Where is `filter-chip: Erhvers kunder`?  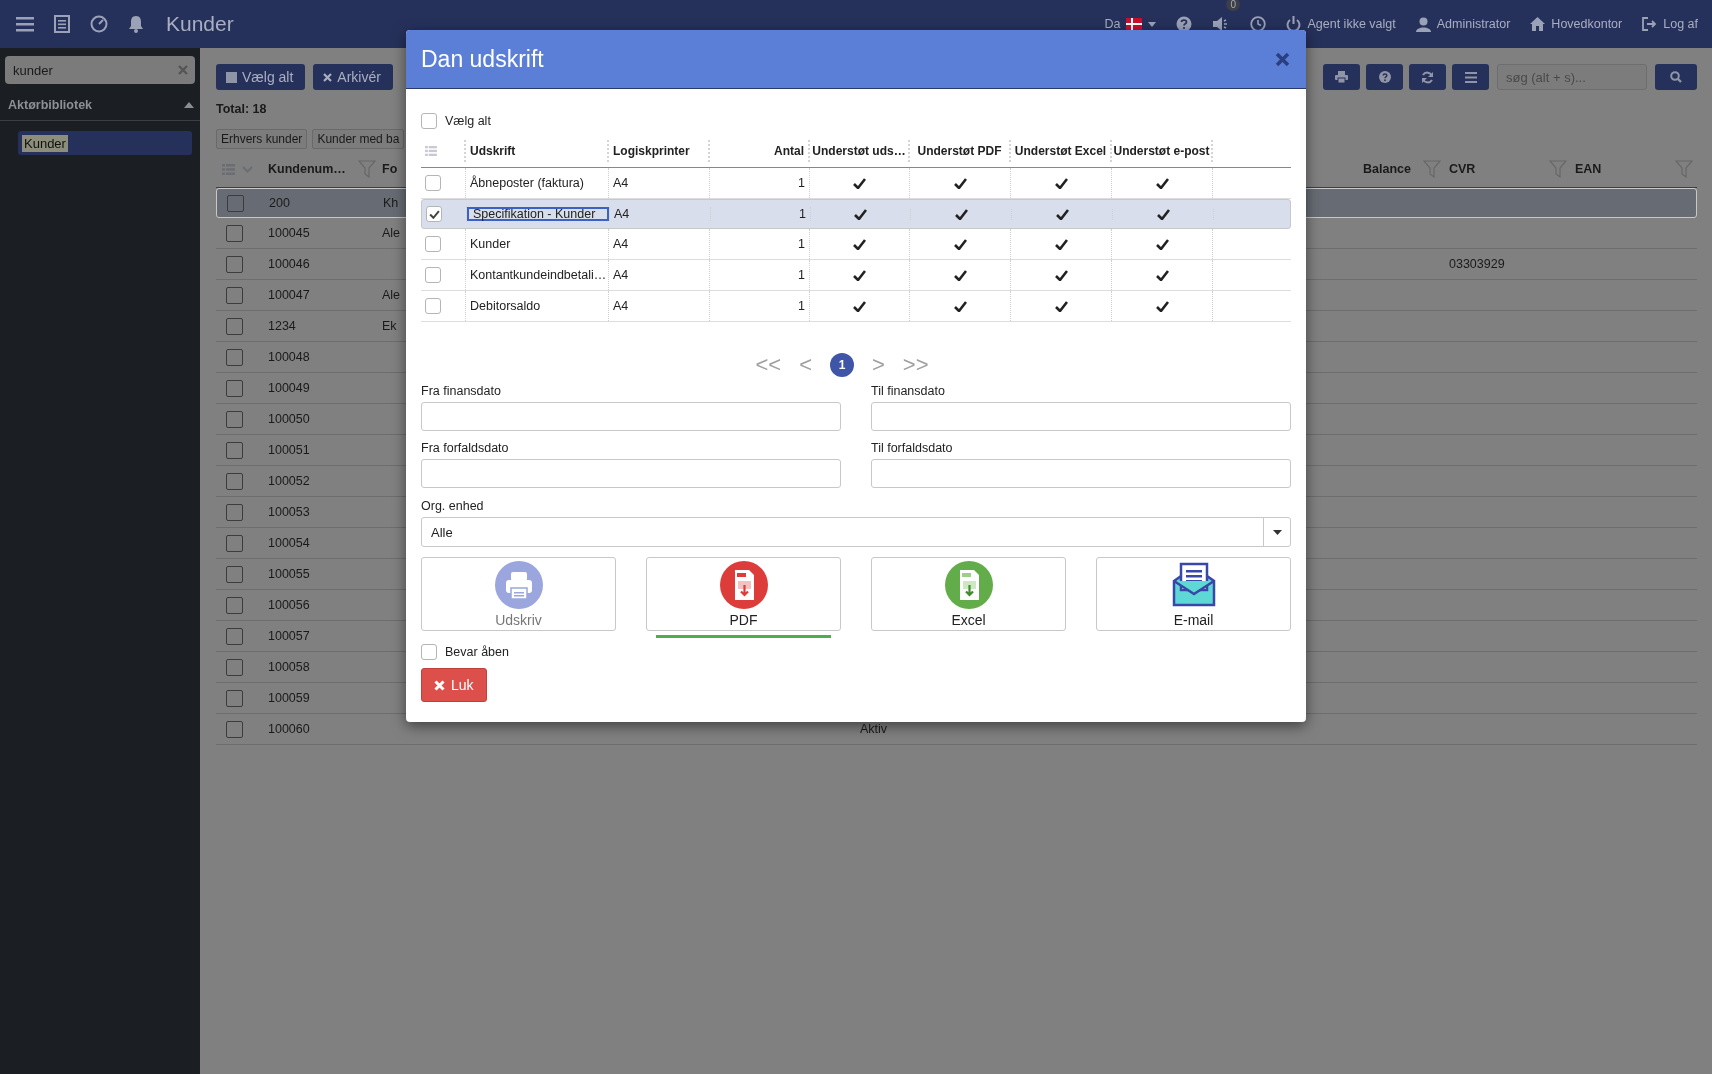 filter-chip: Erhvers kunder is located at coordinates (262, 139).